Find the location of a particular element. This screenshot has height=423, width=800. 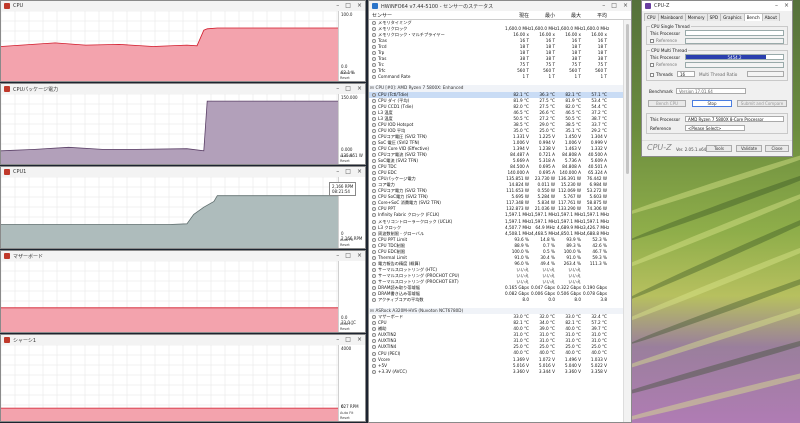

column-min: 最小 is located at coordinates (544, 15).